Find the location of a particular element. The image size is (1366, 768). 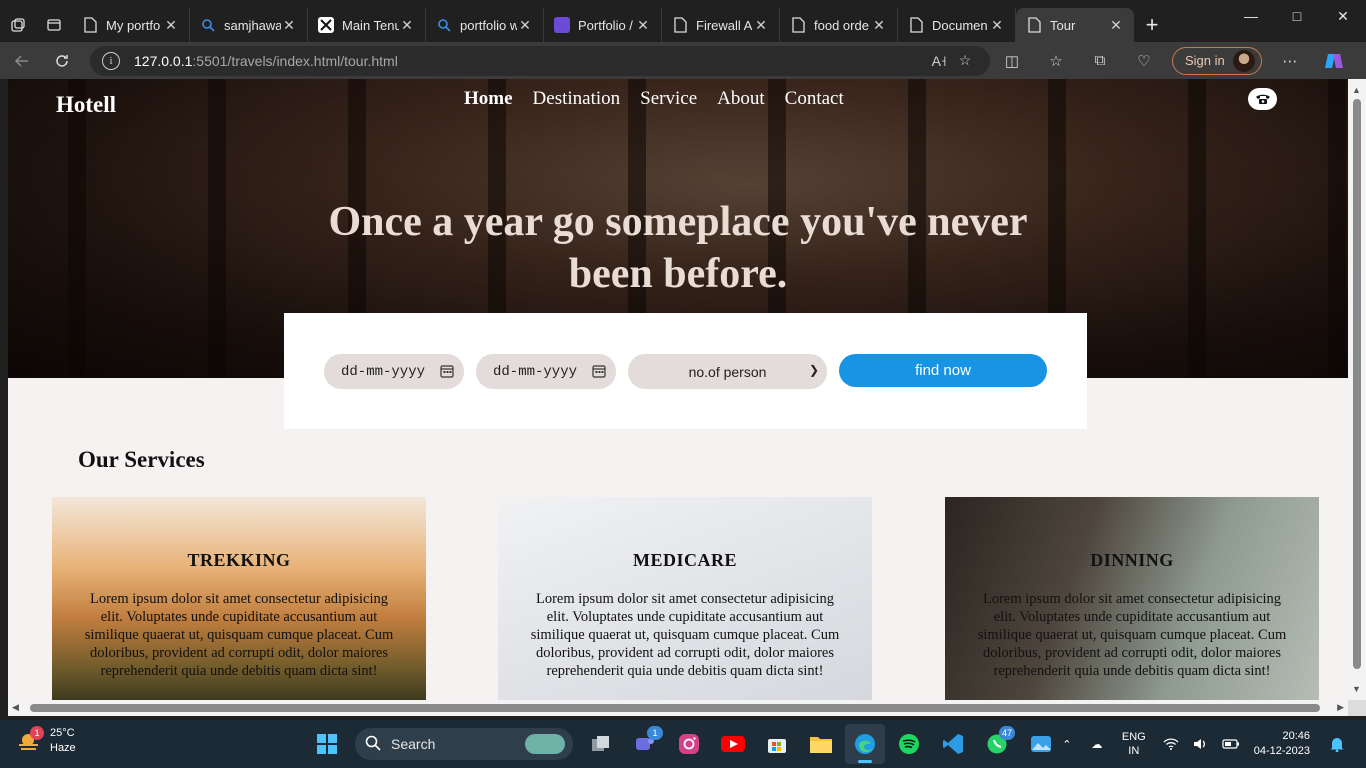

browser-tab: My portfo ✕ is located at coordinates (131, 25).